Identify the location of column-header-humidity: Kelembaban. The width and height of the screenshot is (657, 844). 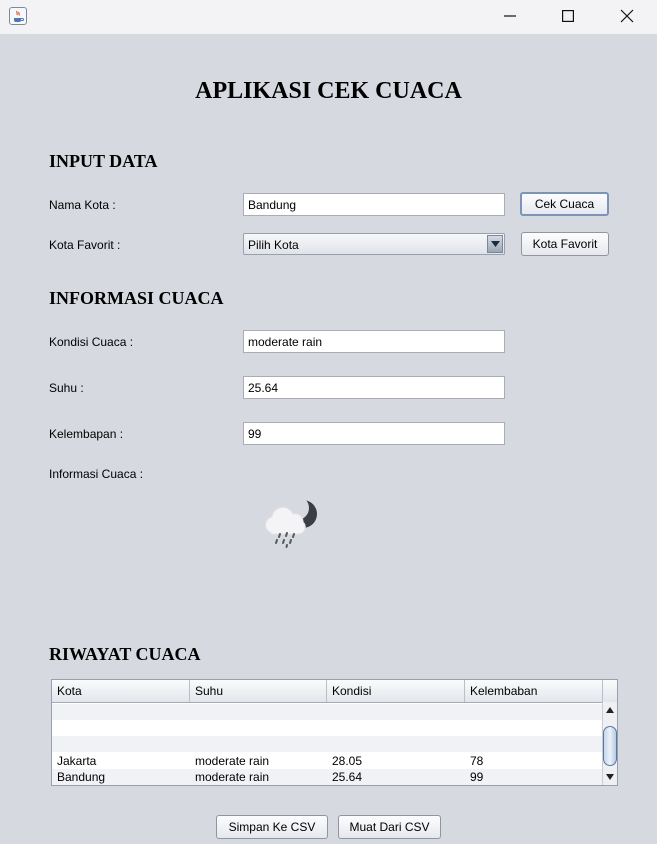
(534, 691).